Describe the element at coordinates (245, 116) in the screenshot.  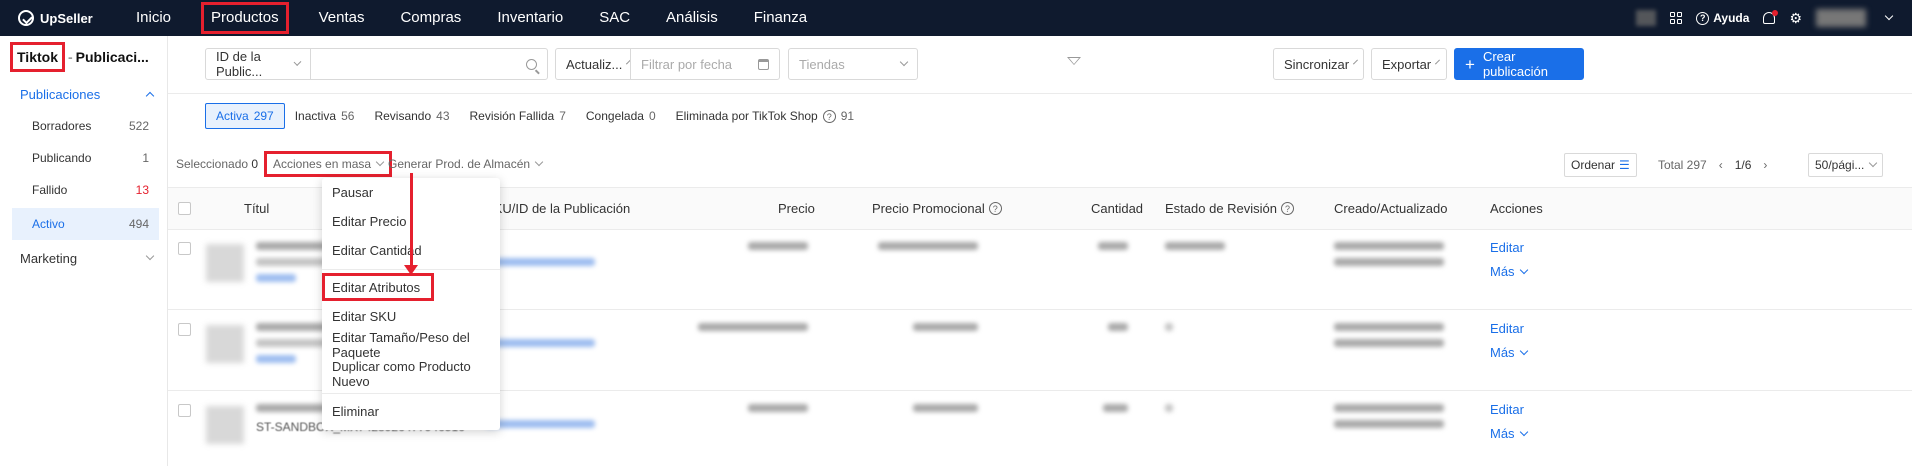
I see `tab-activa: Activa 297` at that location.